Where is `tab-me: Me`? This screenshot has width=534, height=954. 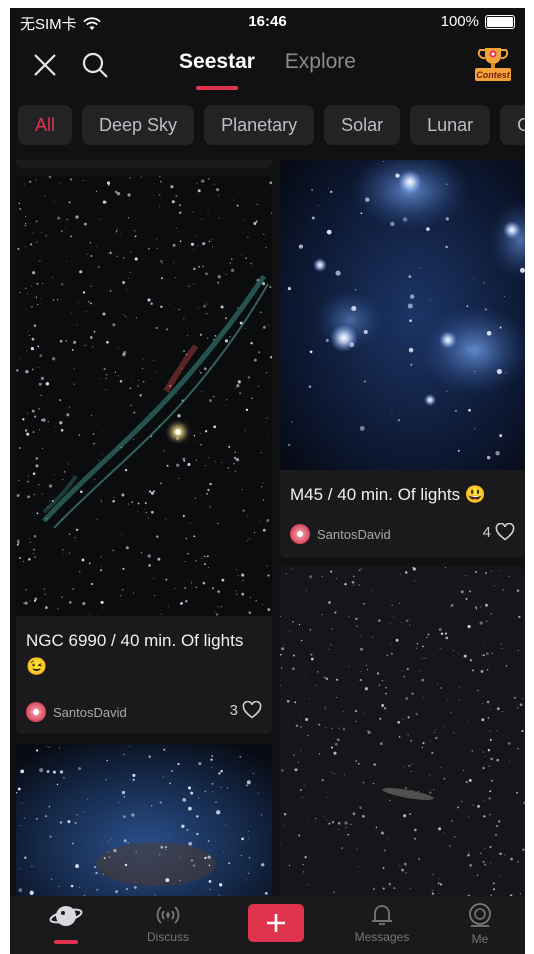
tab-me: Me is located at coordinates (480, 924).